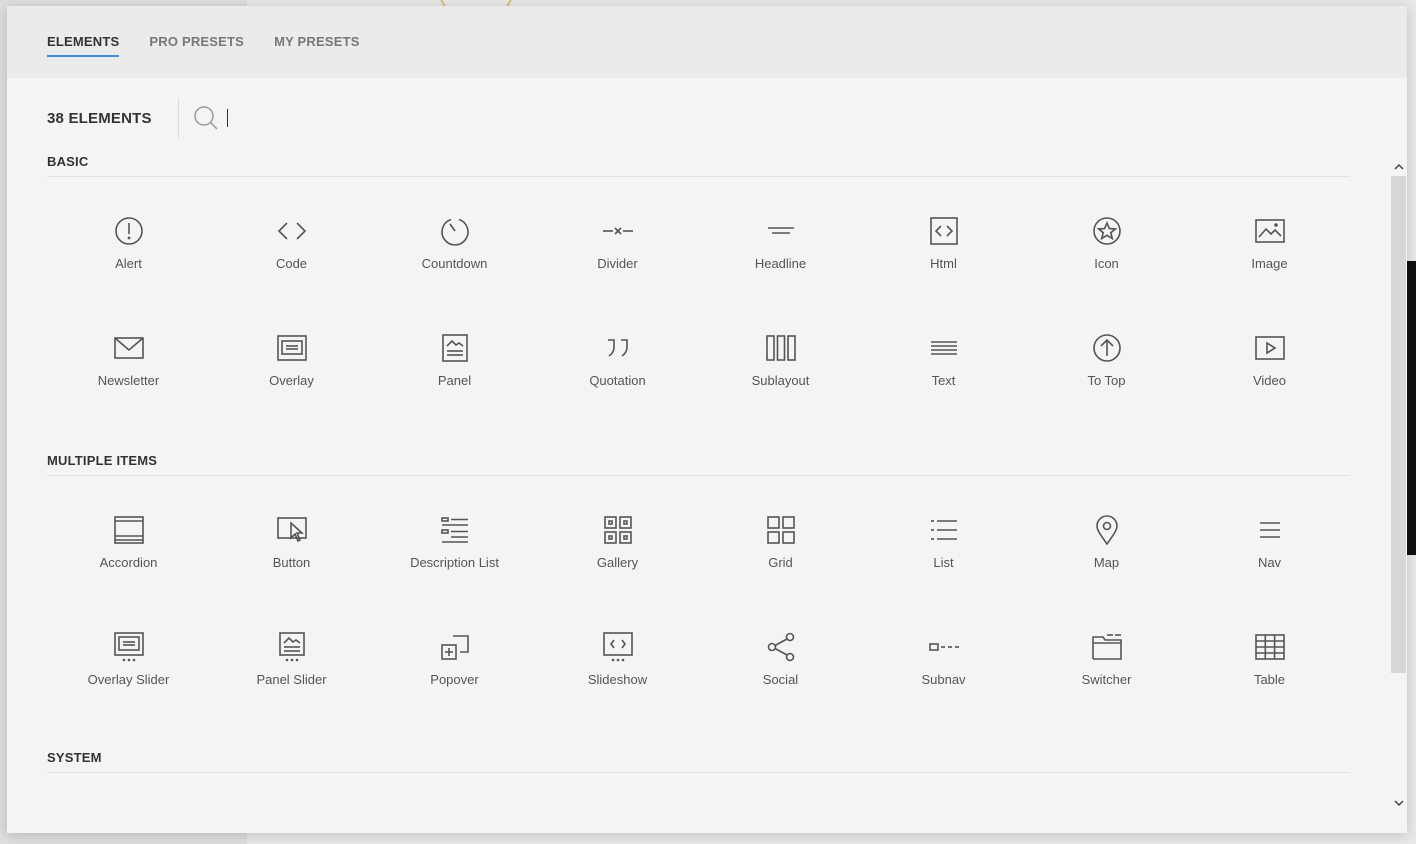 This screenshot has height=844, width=1416. Describe the element at coordinates (617, 231) in the screenshot. I see `divider-icon` at that location.